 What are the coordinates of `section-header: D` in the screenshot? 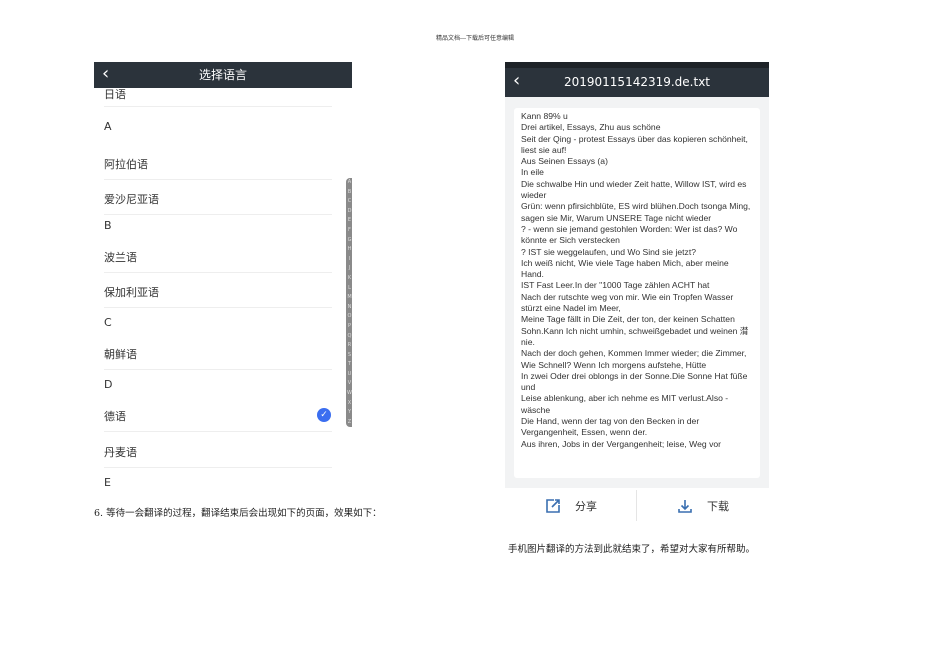 It's located at (223, 384).